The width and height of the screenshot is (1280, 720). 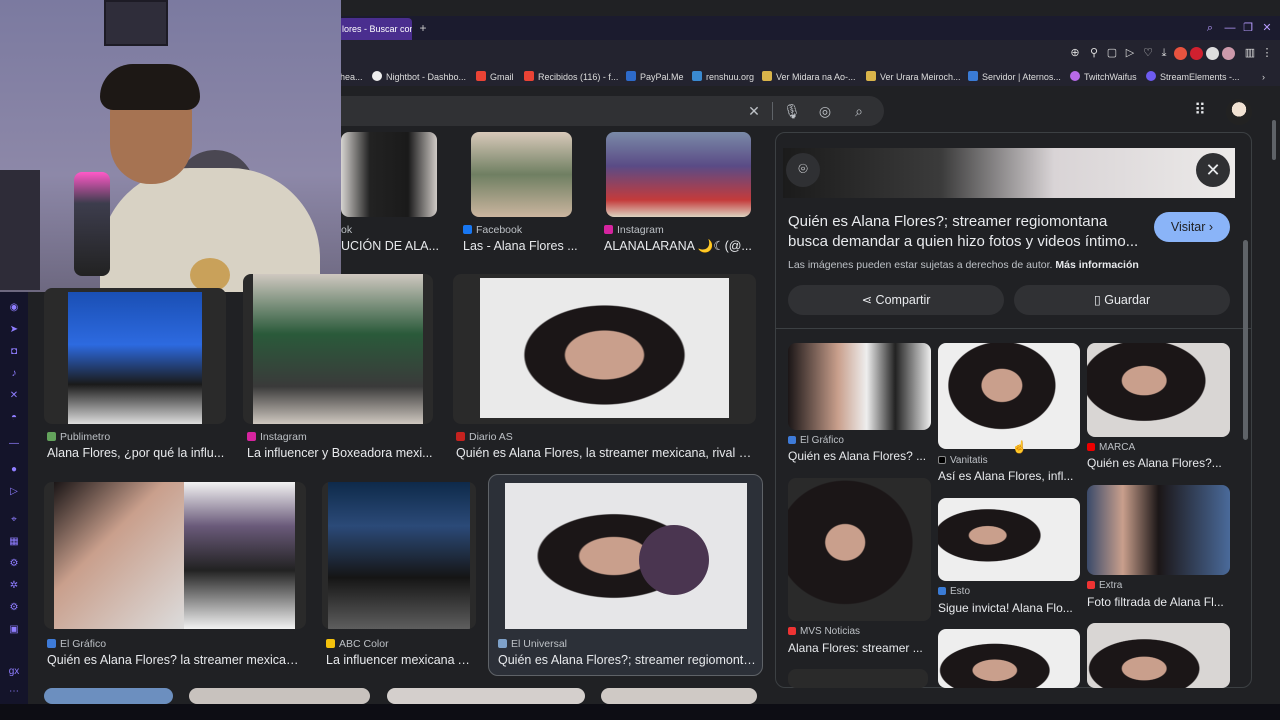 What do you see at coordinates (423, 28) in the screenshot?
I see `new-tab-button: +` at bounding box center [423, 28].